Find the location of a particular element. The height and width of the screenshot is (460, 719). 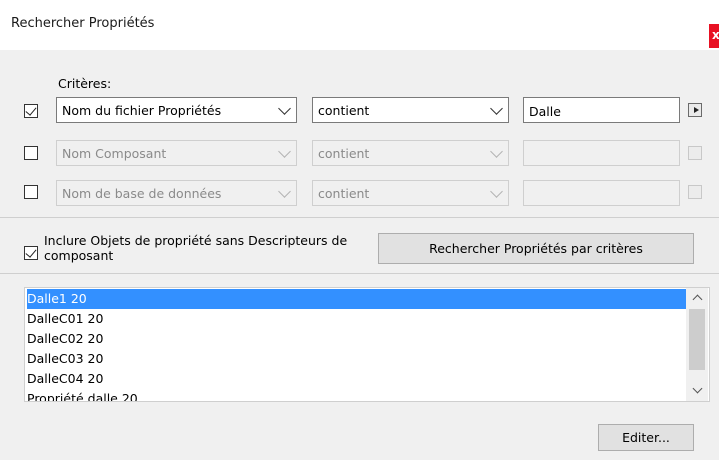

list-item: Dalle1 20 is located at coordinates (357, 299).